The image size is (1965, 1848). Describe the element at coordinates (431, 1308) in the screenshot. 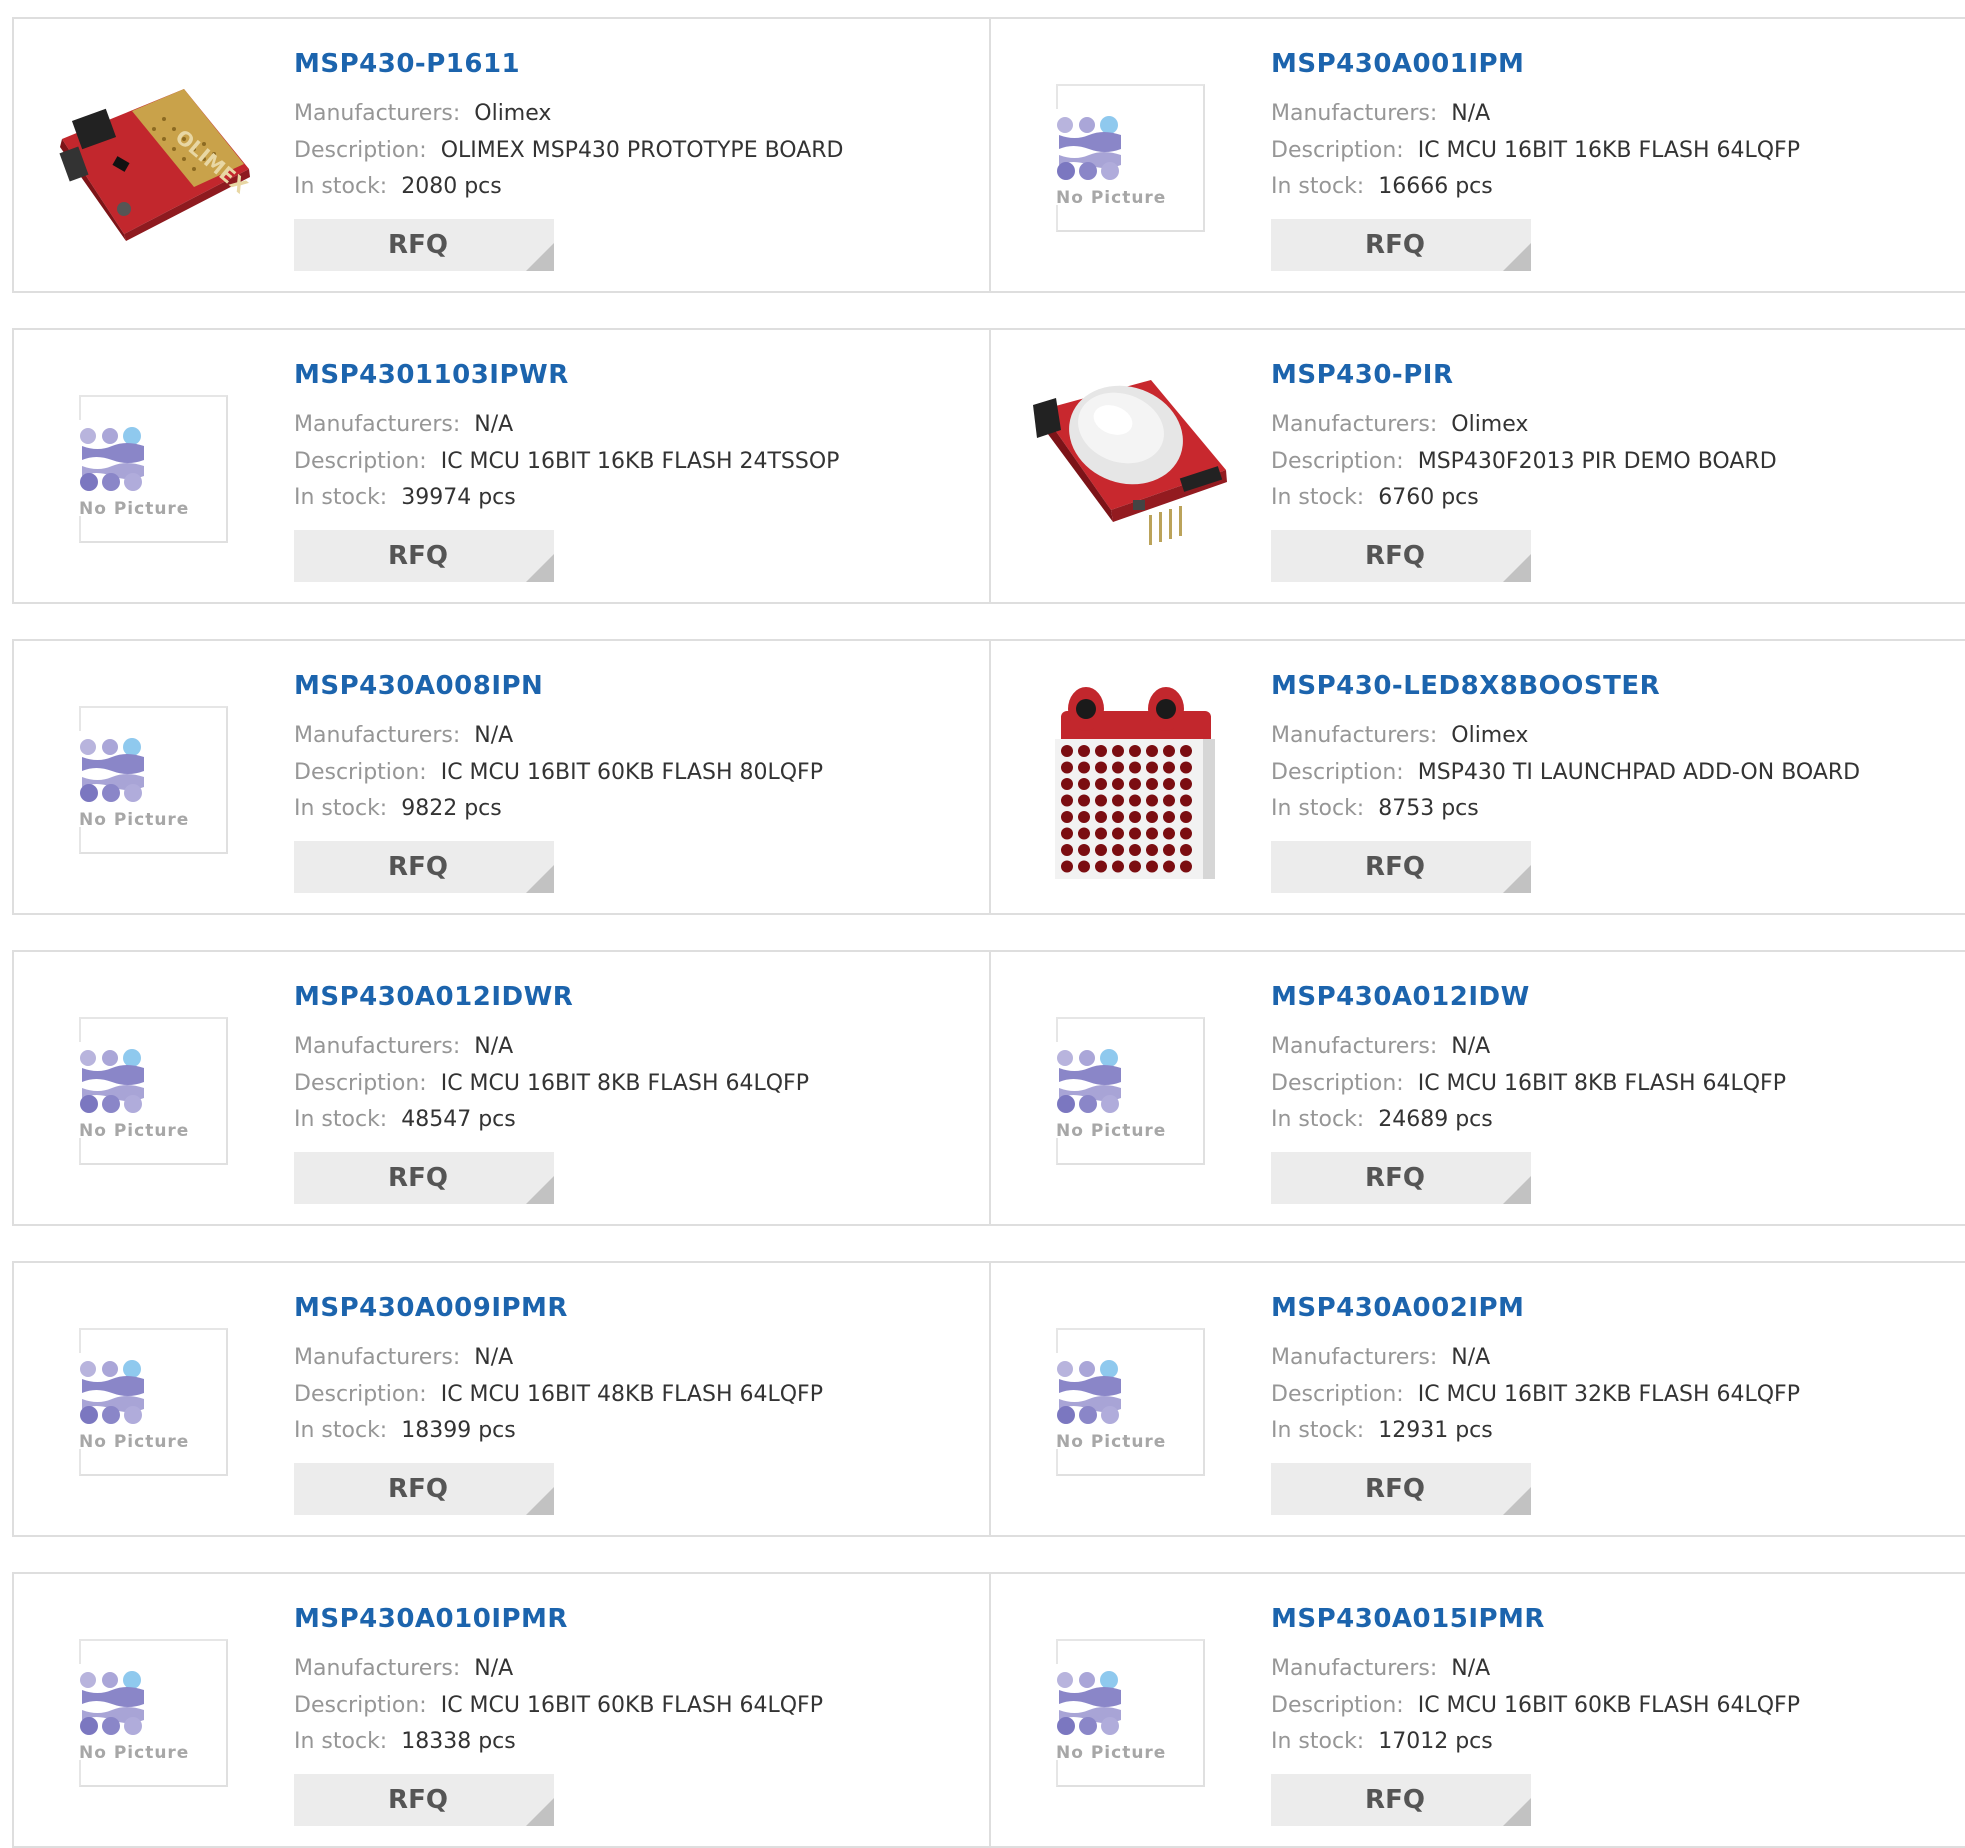

I see `product-part-number-link: MSP430A009IPMR` at that location.